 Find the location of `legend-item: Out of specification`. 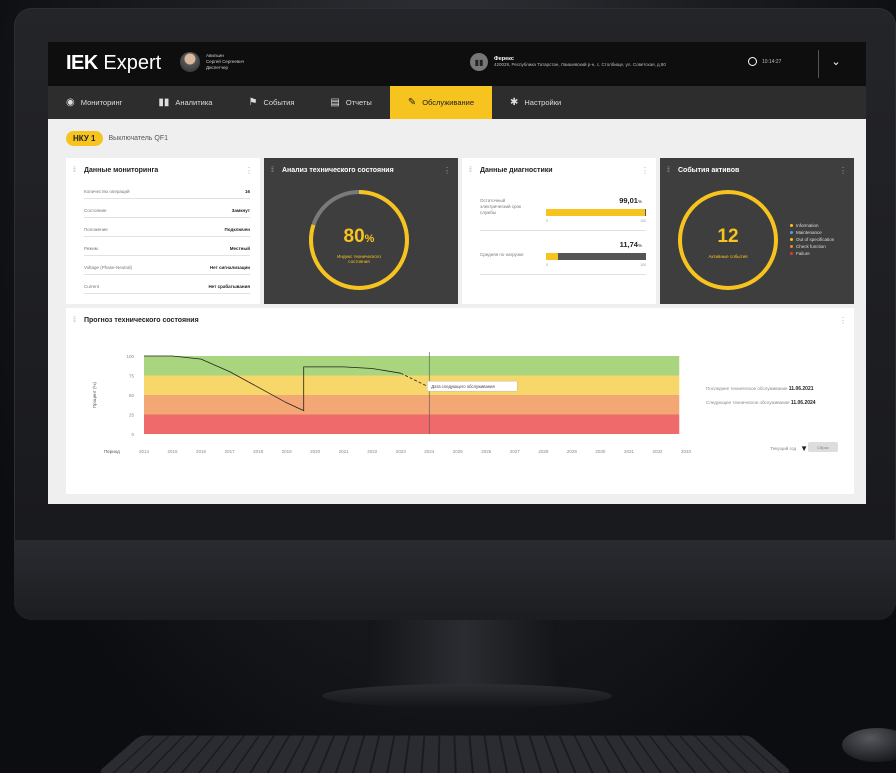

legend-item: Out of specification is located at coordinates (812, 239).